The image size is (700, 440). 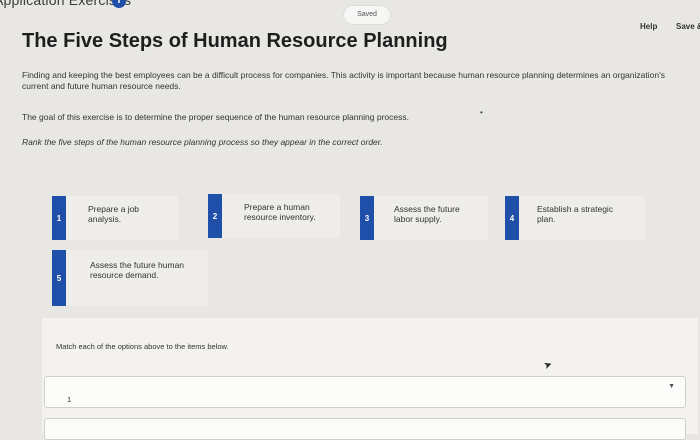 I want to click on rank-card-text: Prepare a human resource inventory., so click(x=280, y=212).